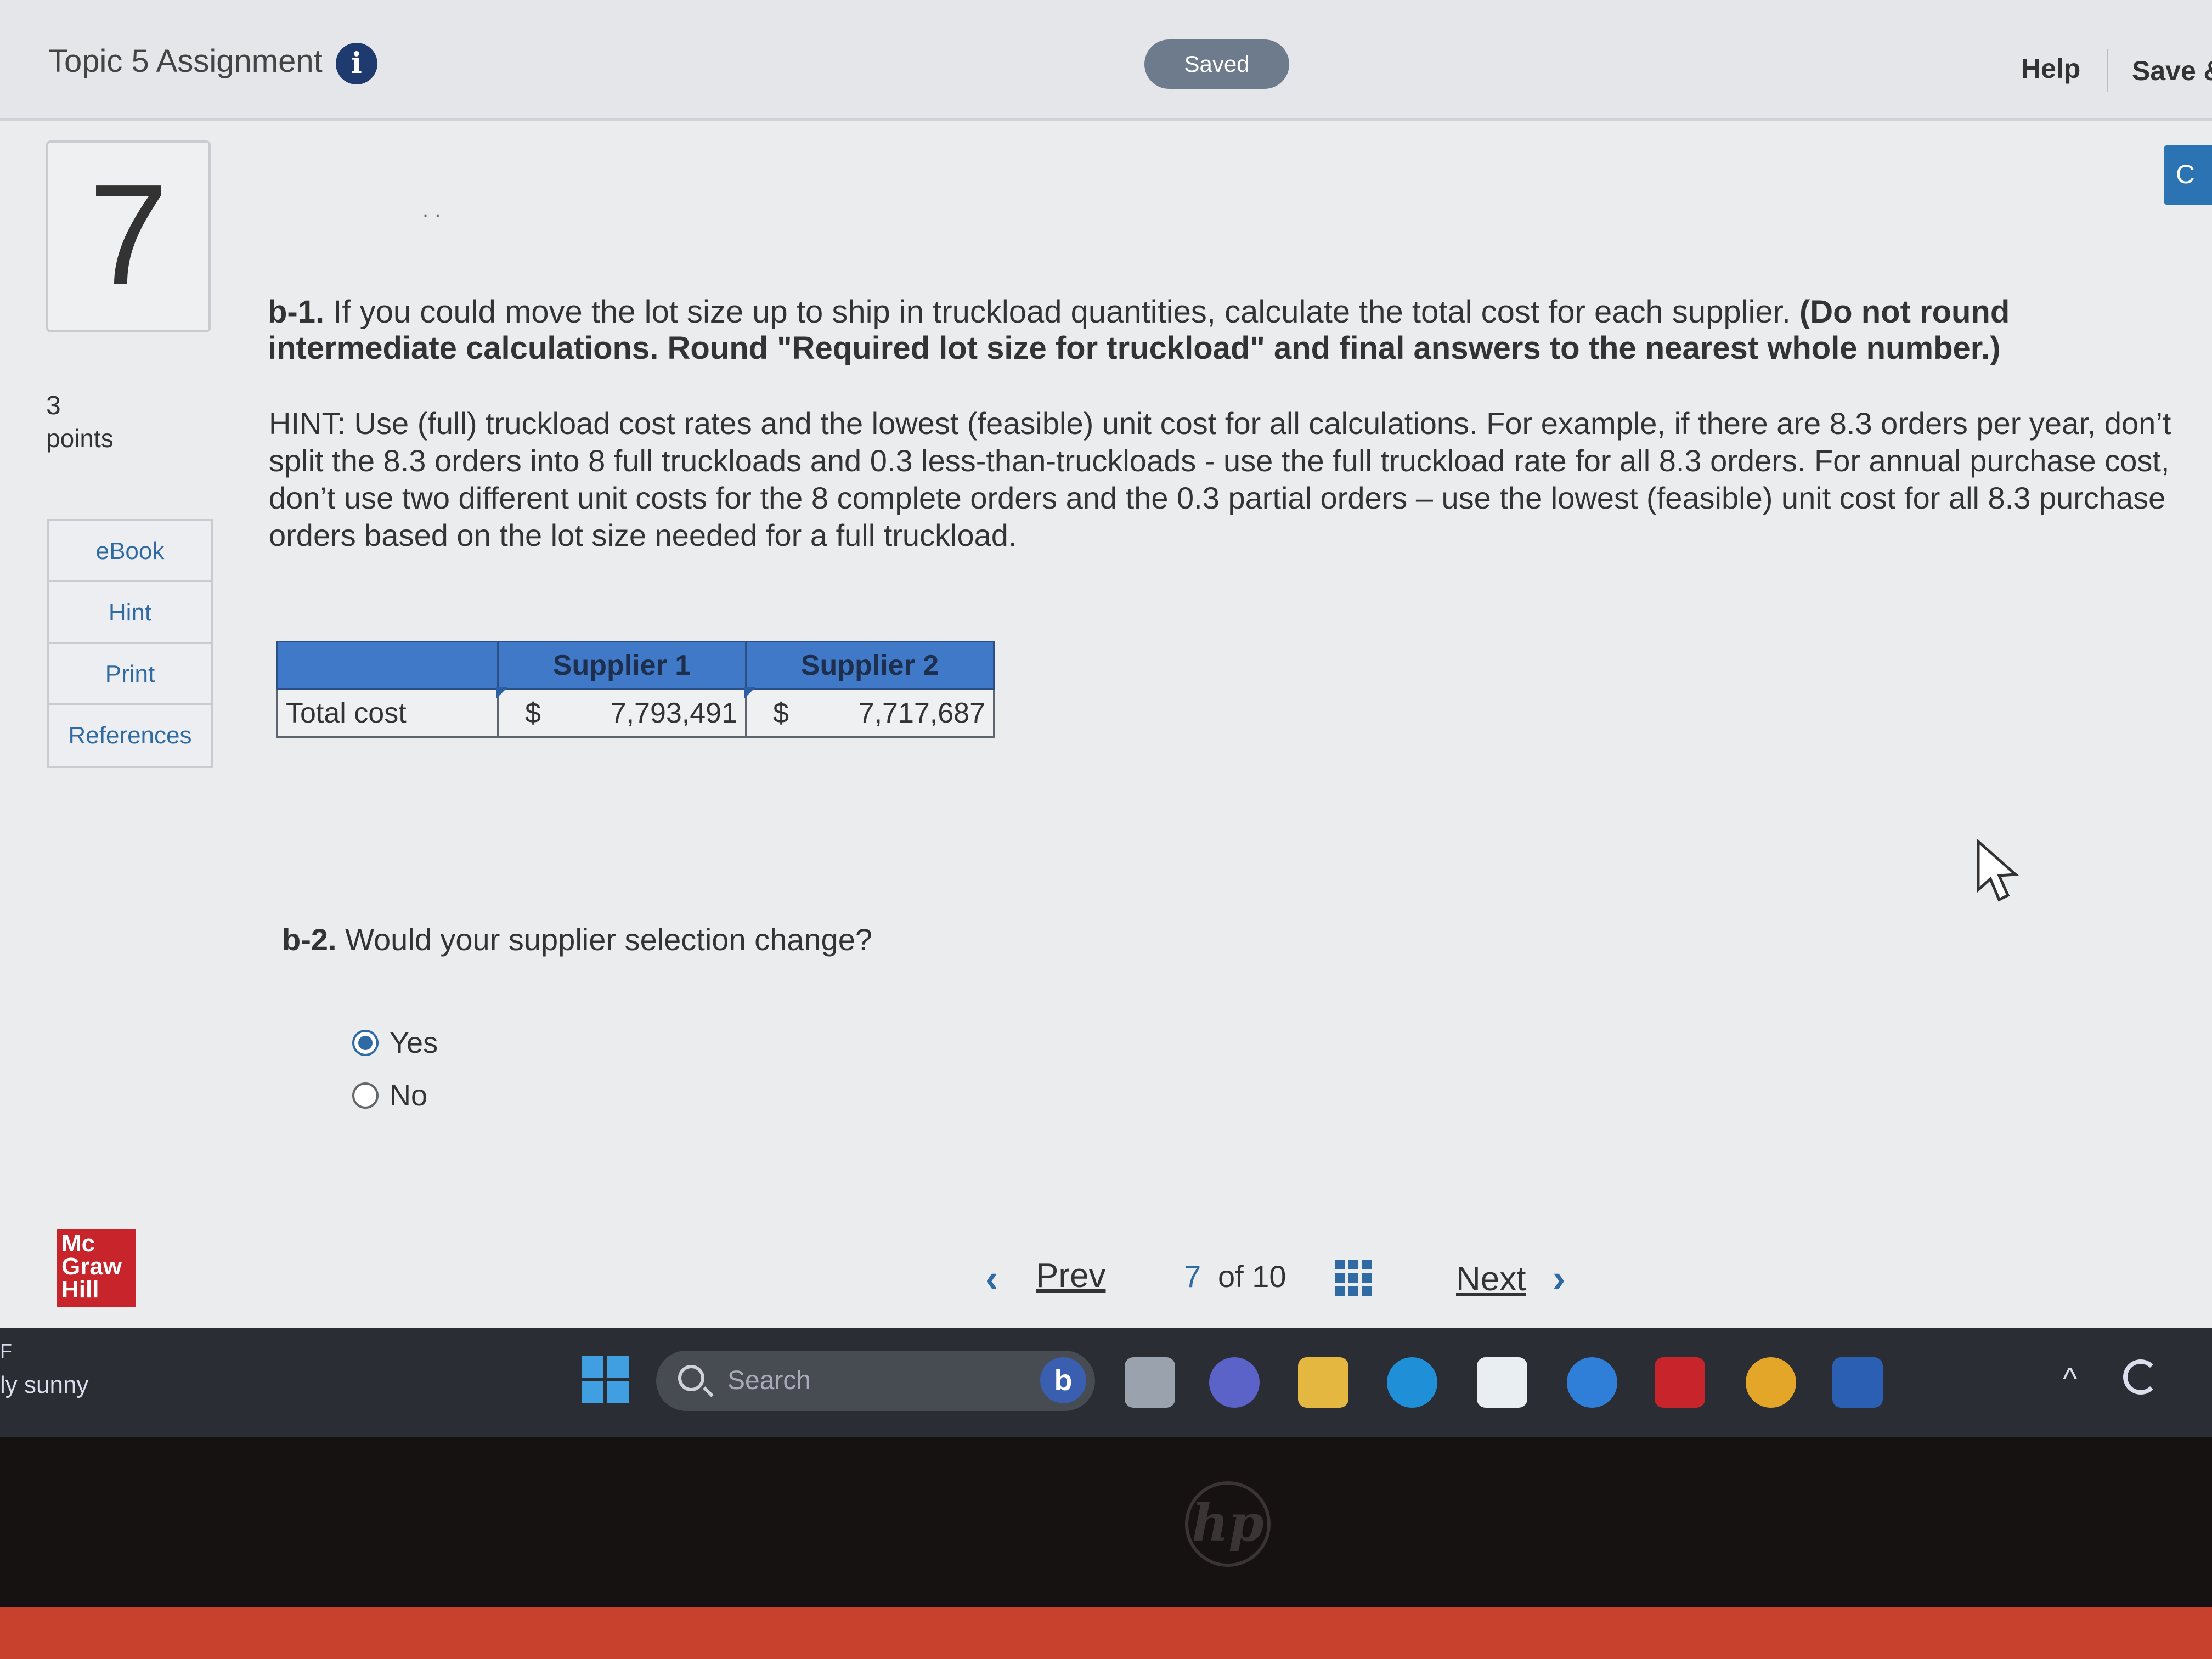 The image size is (2212, 1659). I want to click on next-button: Next, so click(1491, 1279).